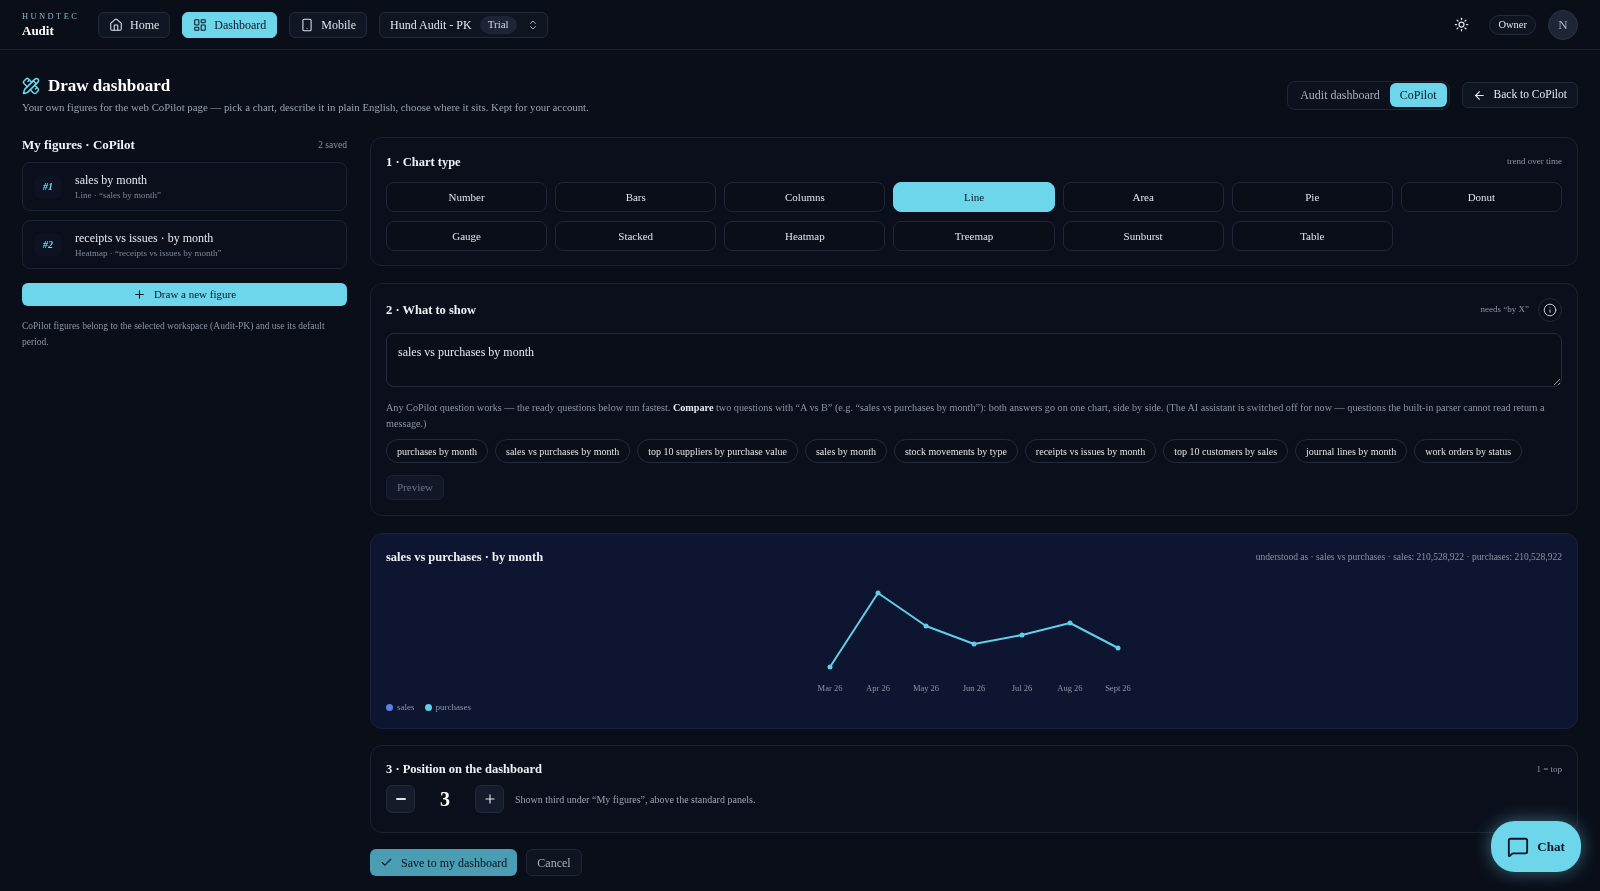 The height and width of the screenshot is (891, 1600). I want to click on pencil-ruler-icon, so click(31, 86).